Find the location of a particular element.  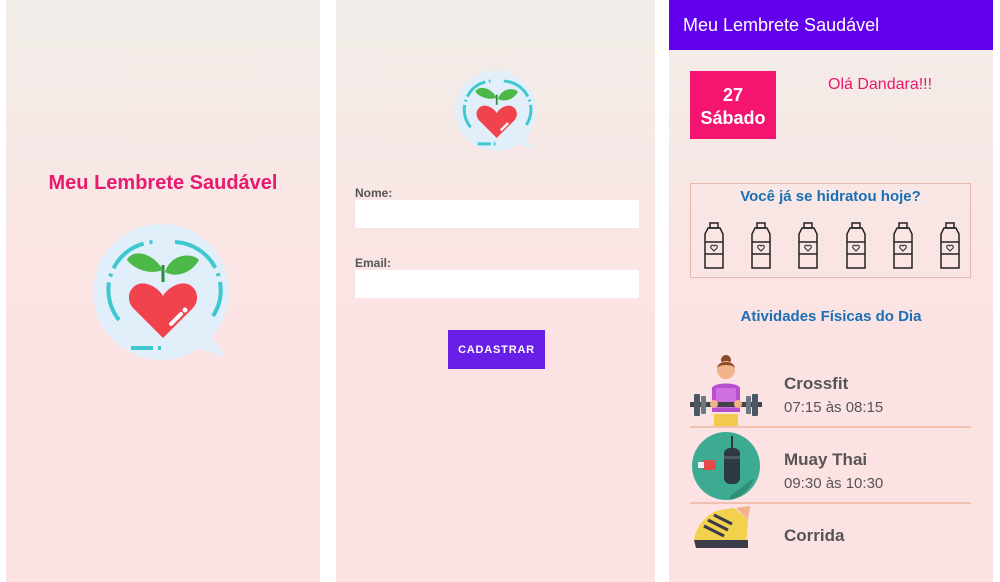

hydration-question: Você já se hidratou hoje? is located at coordinates (830, 196).